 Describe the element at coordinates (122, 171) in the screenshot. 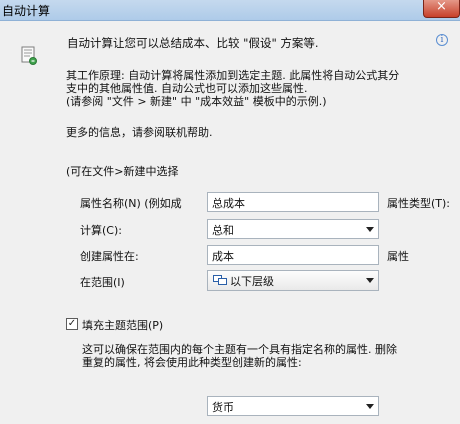

I see `section-label: (可在文件>新建中选择` at that location.